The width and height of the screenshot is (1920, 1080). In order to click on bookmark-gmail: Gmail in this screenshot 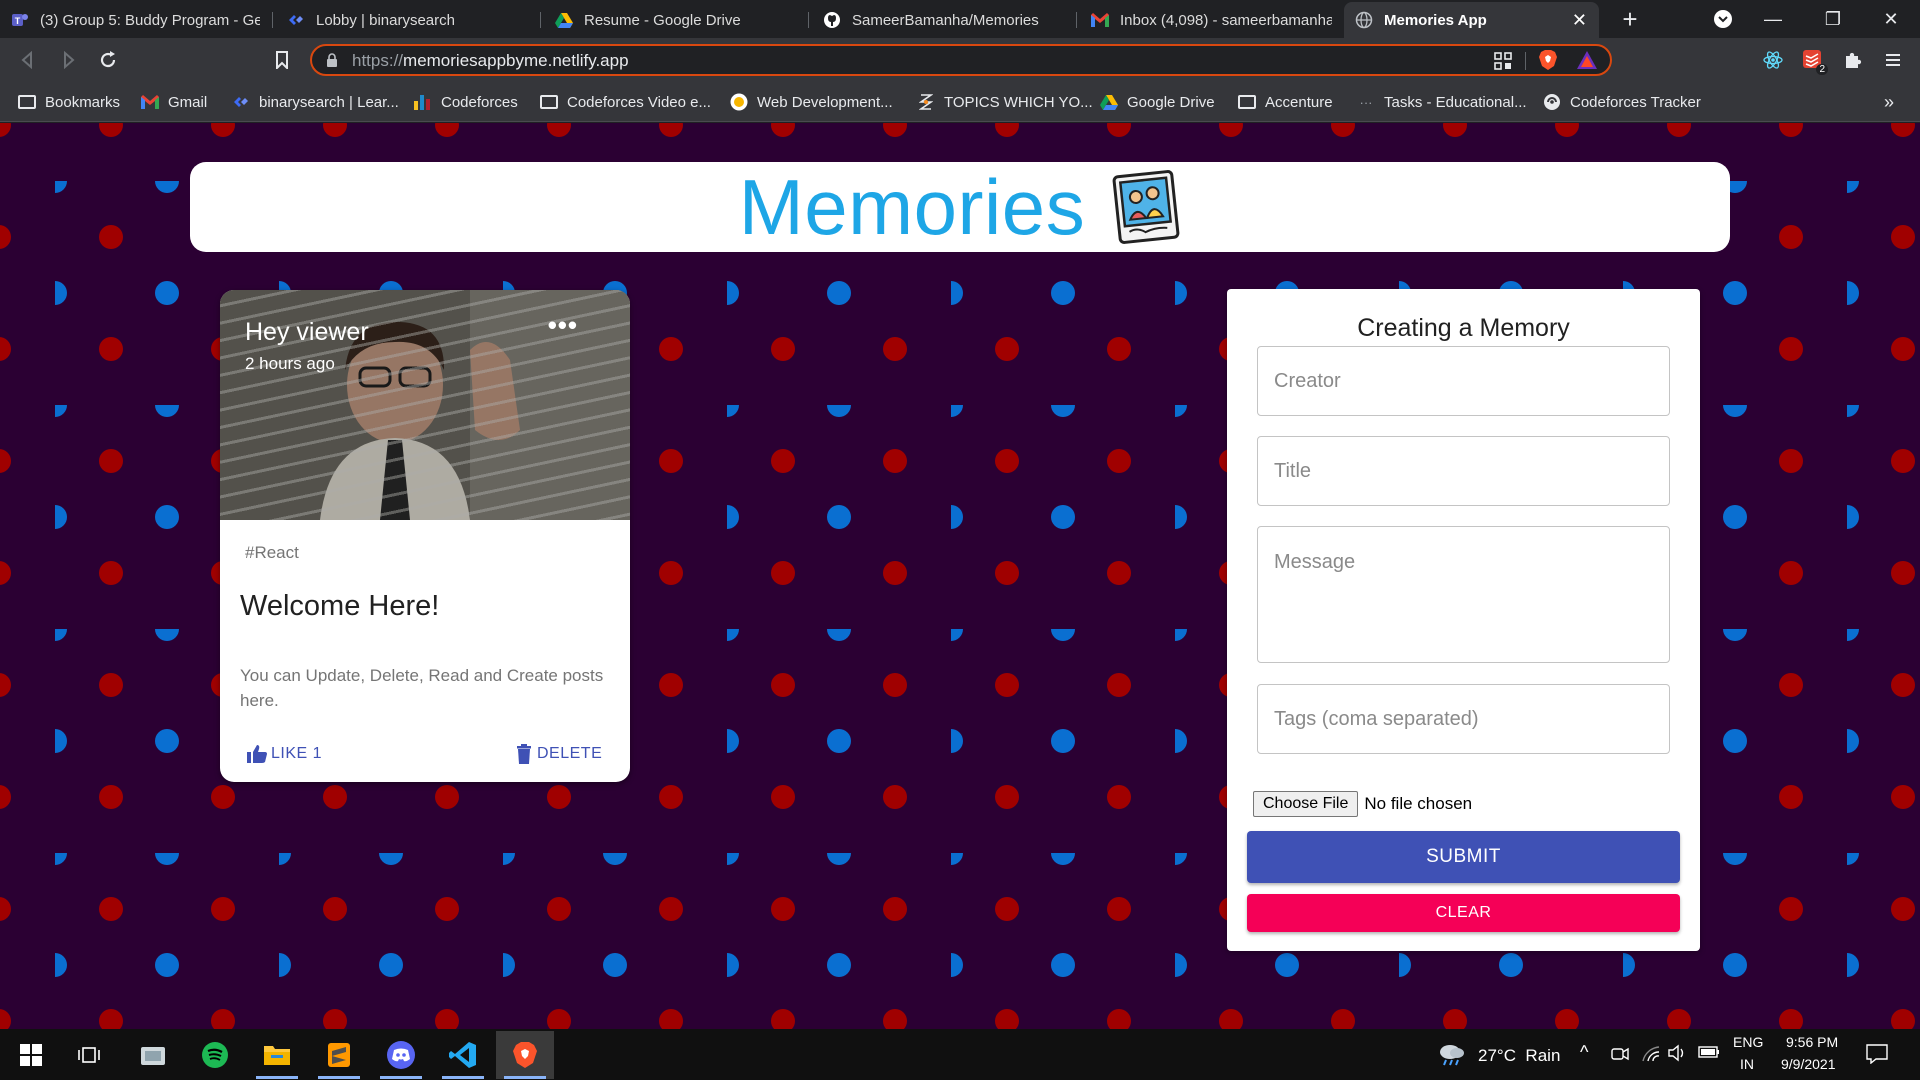, I will do `click(174, 102)`.